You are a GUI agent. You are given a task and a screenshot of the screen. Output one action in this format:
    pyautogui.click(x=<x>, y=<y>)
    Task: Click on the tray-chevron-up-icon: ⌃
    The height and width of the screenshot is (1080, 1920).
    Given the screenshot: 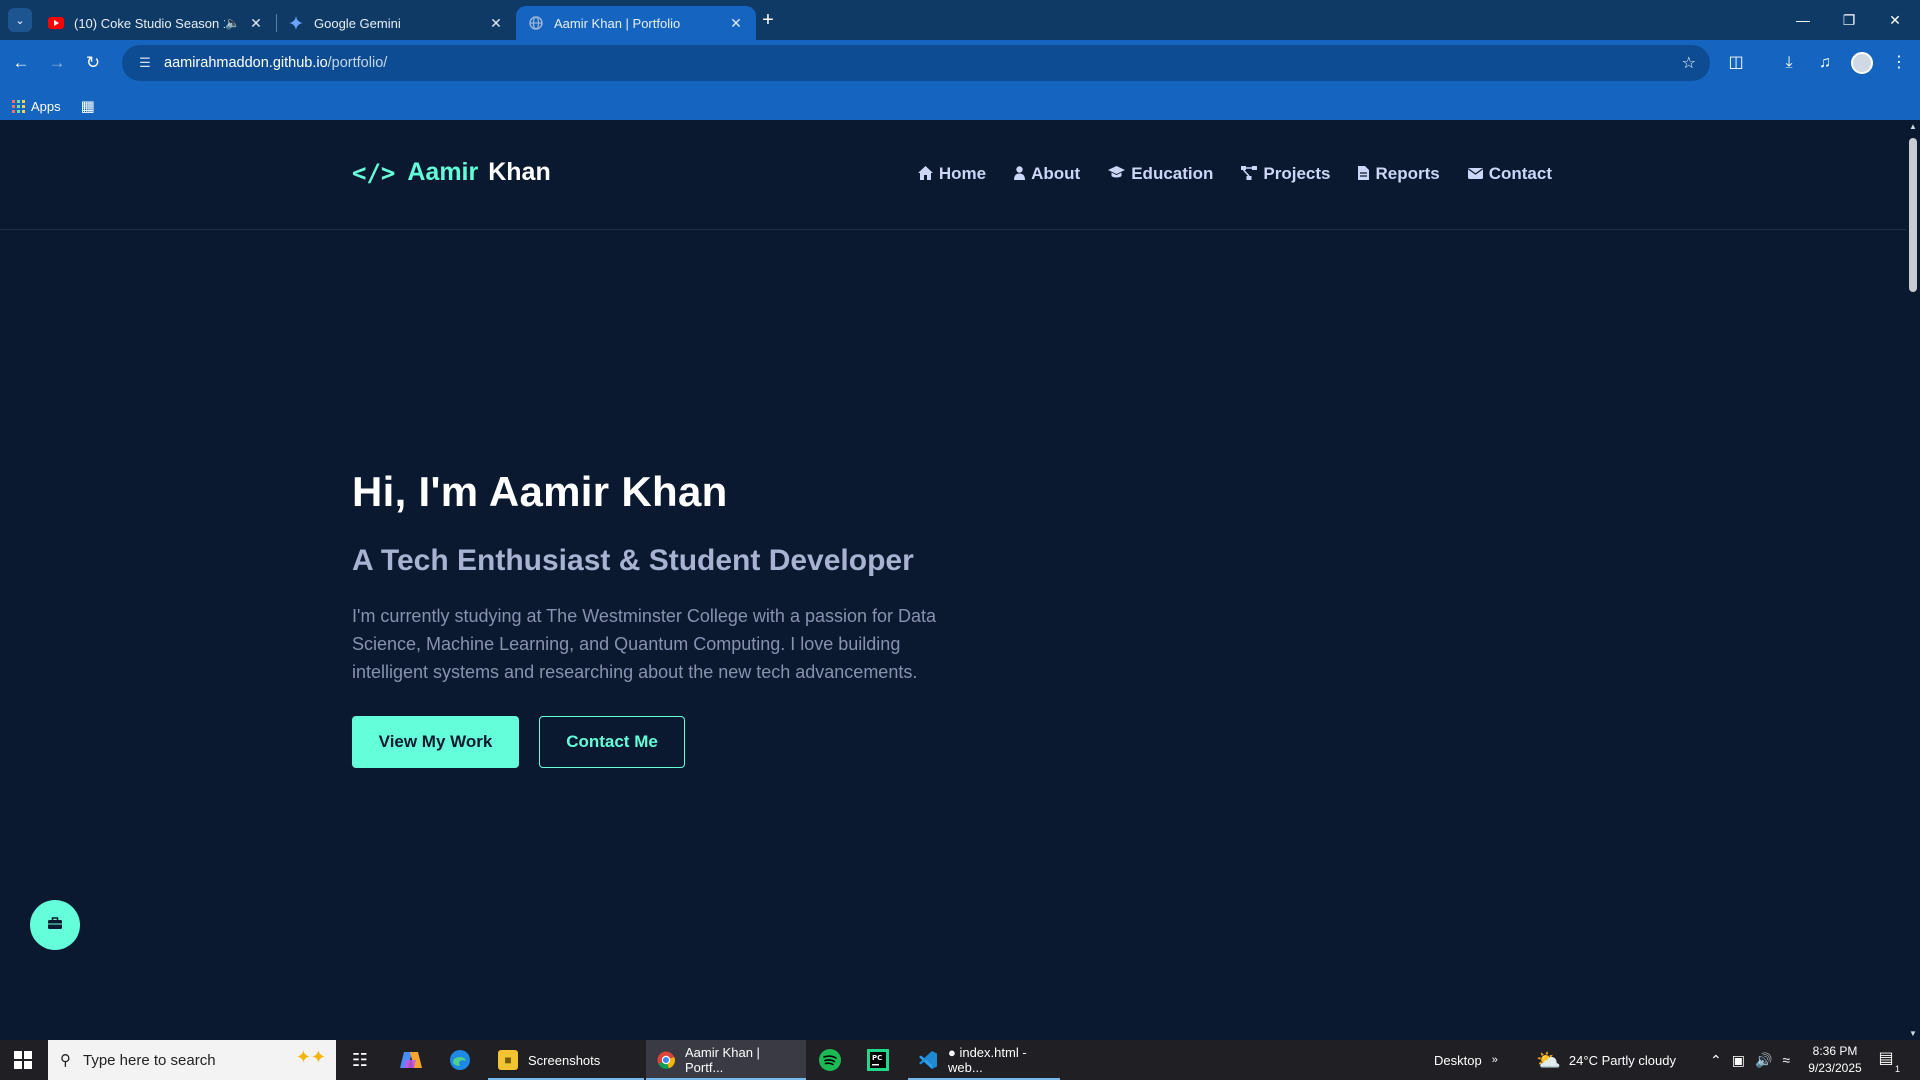 What is the action you would take?
    pyautogui.click(x=1716, y=1060)
    